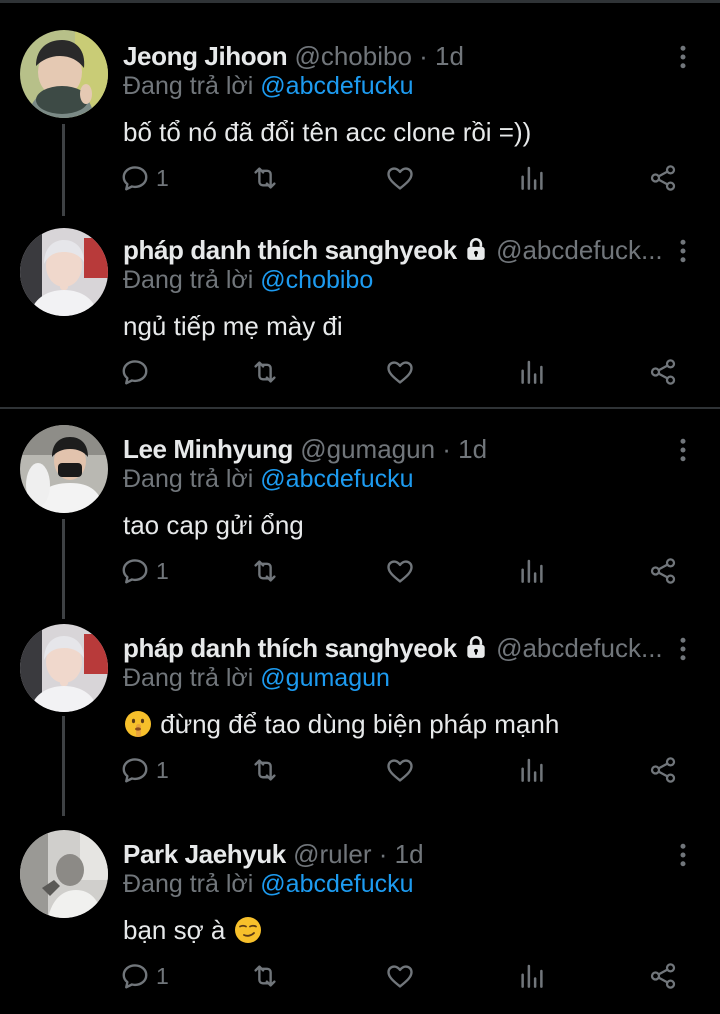  I want to click on top-divider, so click(360, 1).